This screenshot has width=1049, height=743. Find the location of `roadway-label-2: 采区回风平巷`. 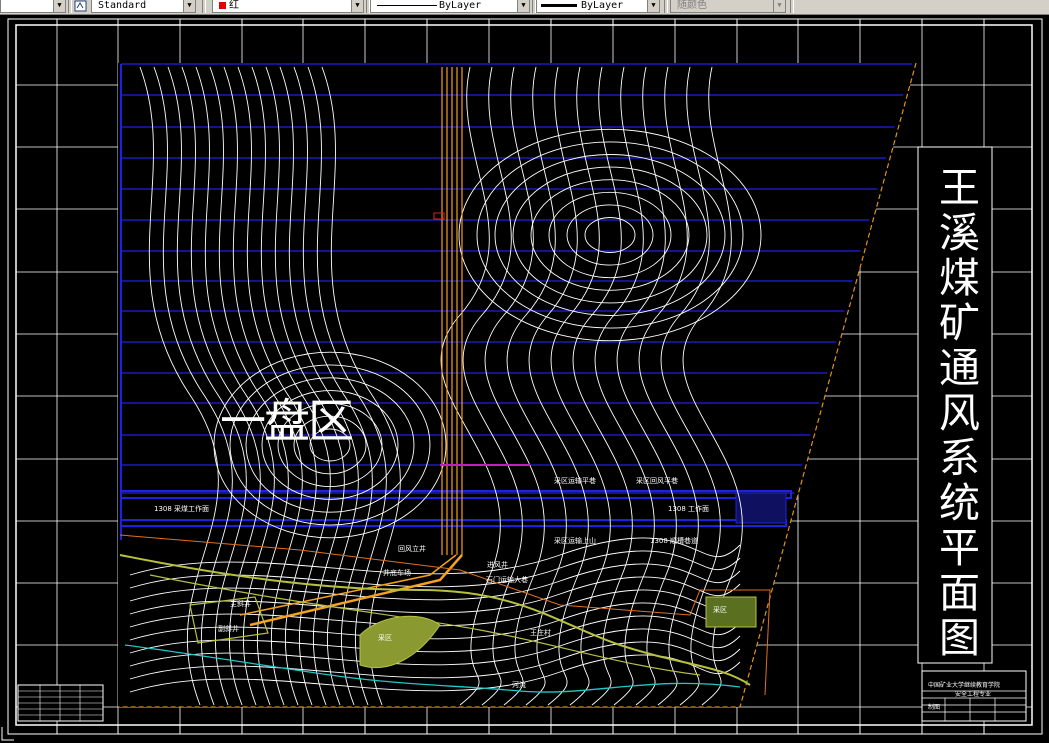

roadway-label-2: 采区回风平巷 is located at coordinates (657, 481).